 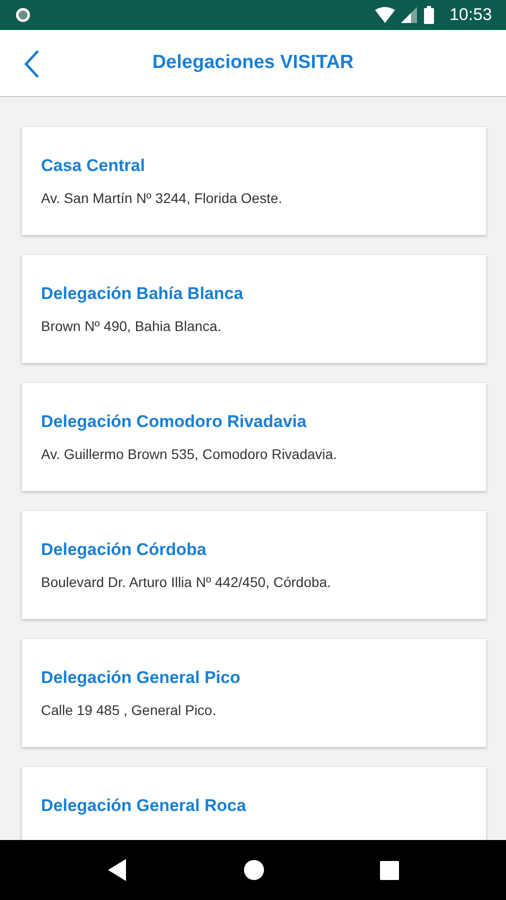 I want to click on delegation-address: Boulevard Dr. Arturo Illia Nº 442/450, Córdoba., so click(x=186, y=582).